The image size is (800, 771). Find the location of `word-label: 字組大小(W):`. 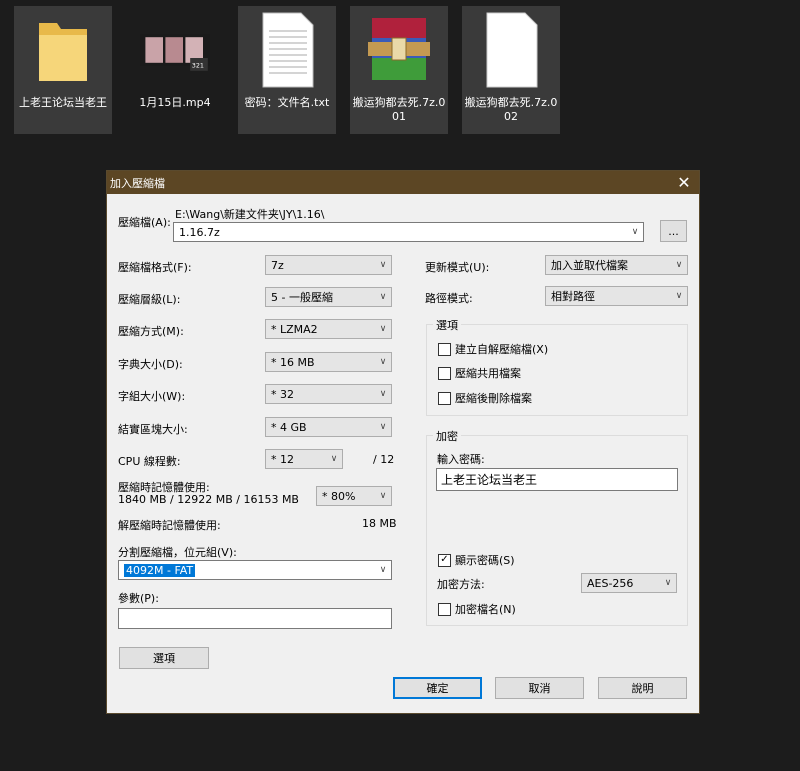

word-label: 字組大小(W): is located at coordinates (152, 396).